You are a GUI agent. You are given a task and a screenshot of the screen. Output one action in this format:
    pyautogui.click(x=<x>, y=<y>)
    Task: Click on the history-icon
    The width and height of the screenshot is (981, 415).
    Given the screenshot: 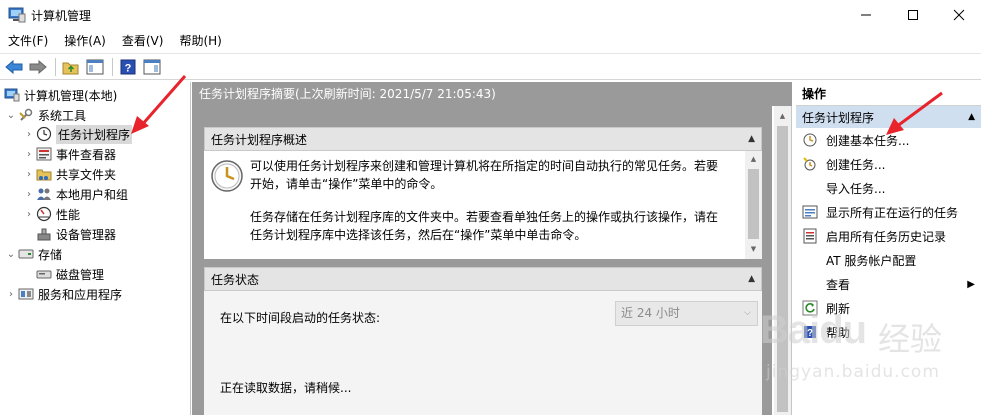 What is the action you would take?
    pyautogui.click(x=810, y=236)
    